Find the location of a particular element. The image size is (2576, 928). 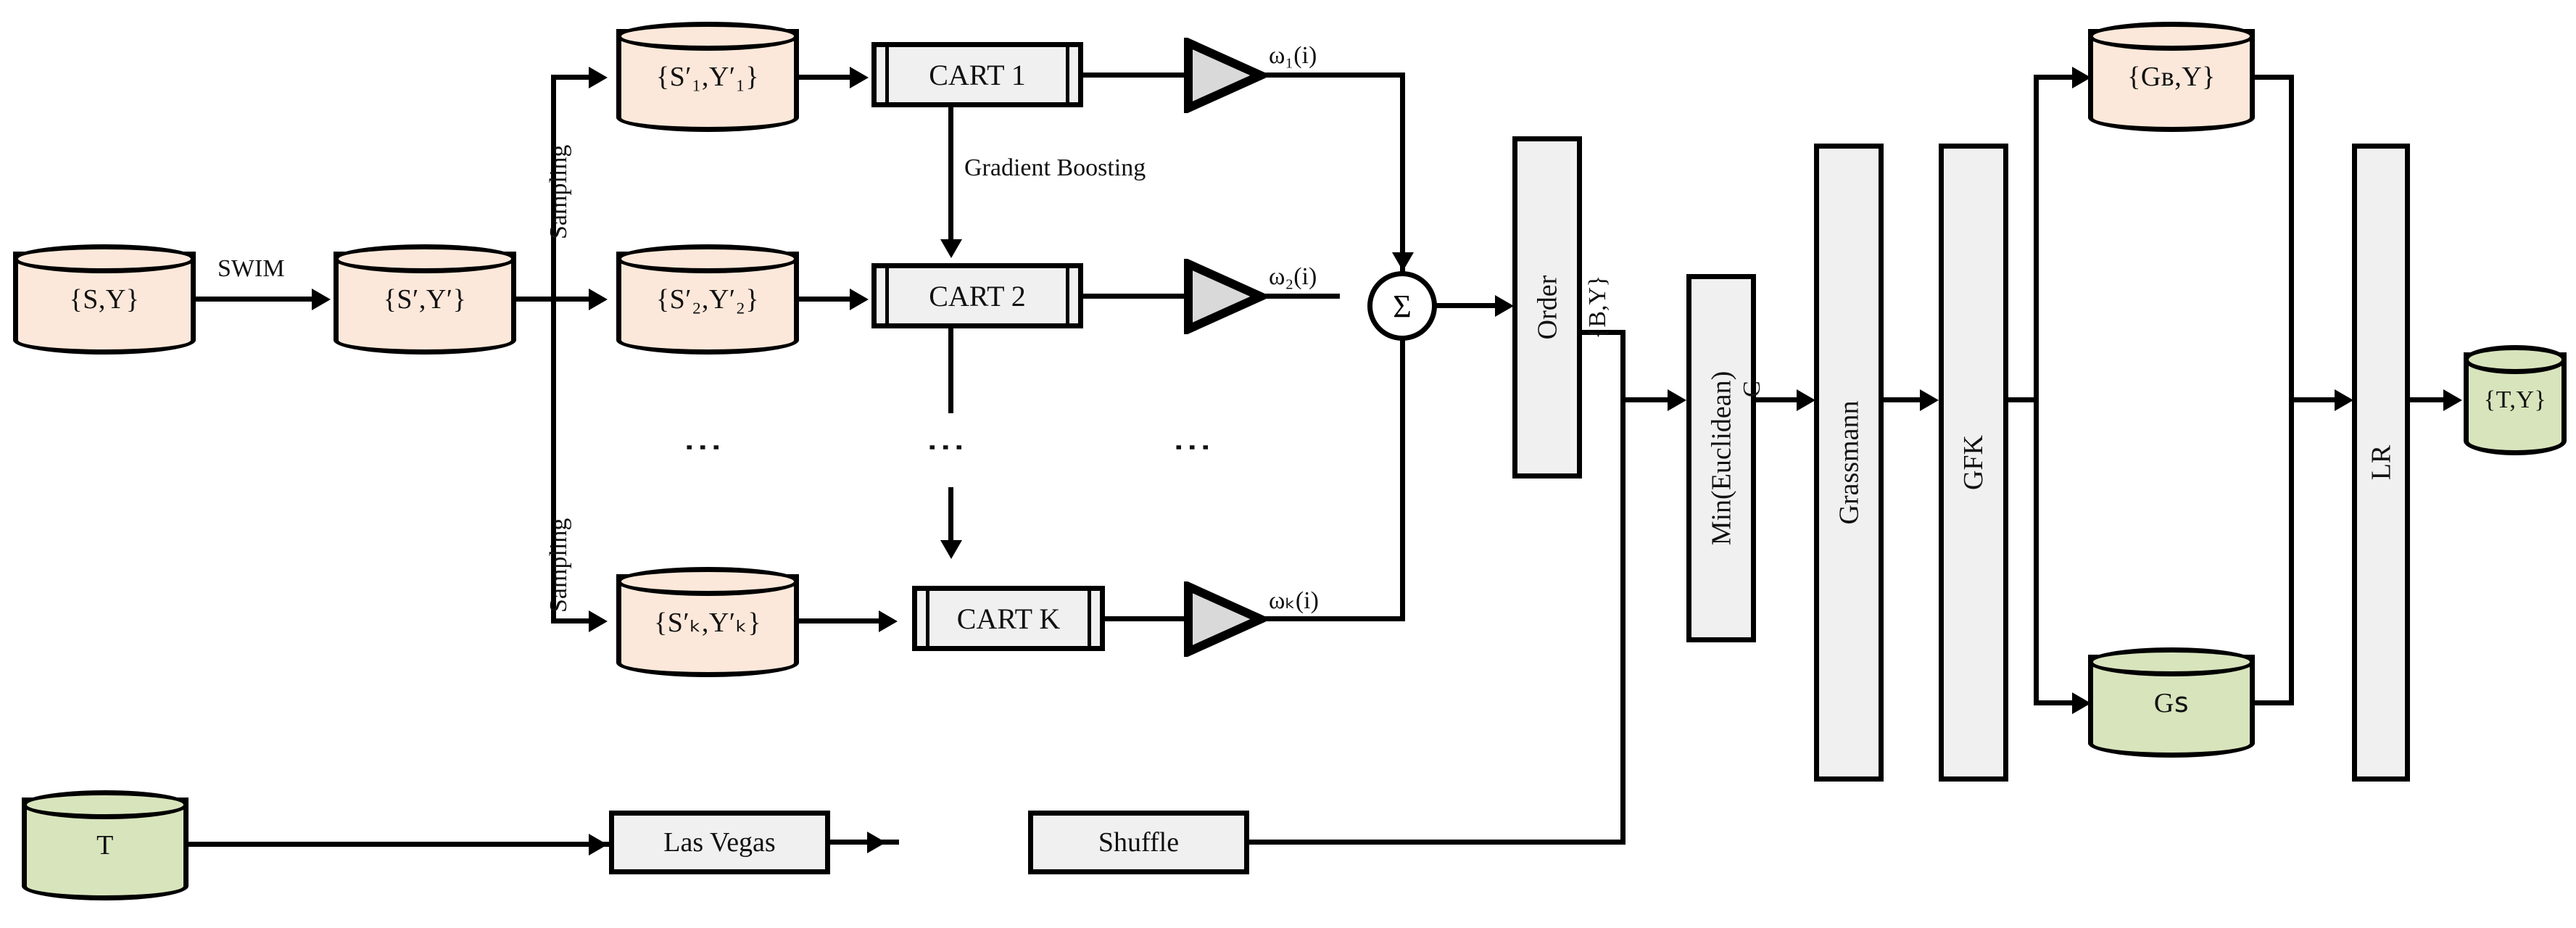

arrowhead-min-to-grassmann is located at coordinates (1806, 400).